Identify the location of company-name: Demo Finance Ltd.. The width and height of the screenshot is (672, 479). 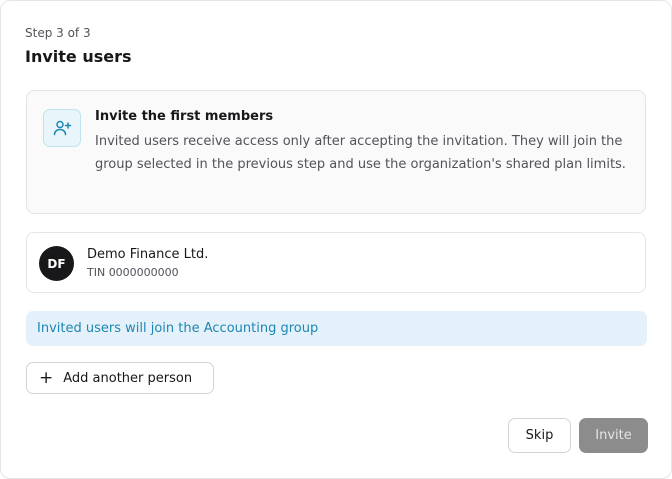
(148, 254).